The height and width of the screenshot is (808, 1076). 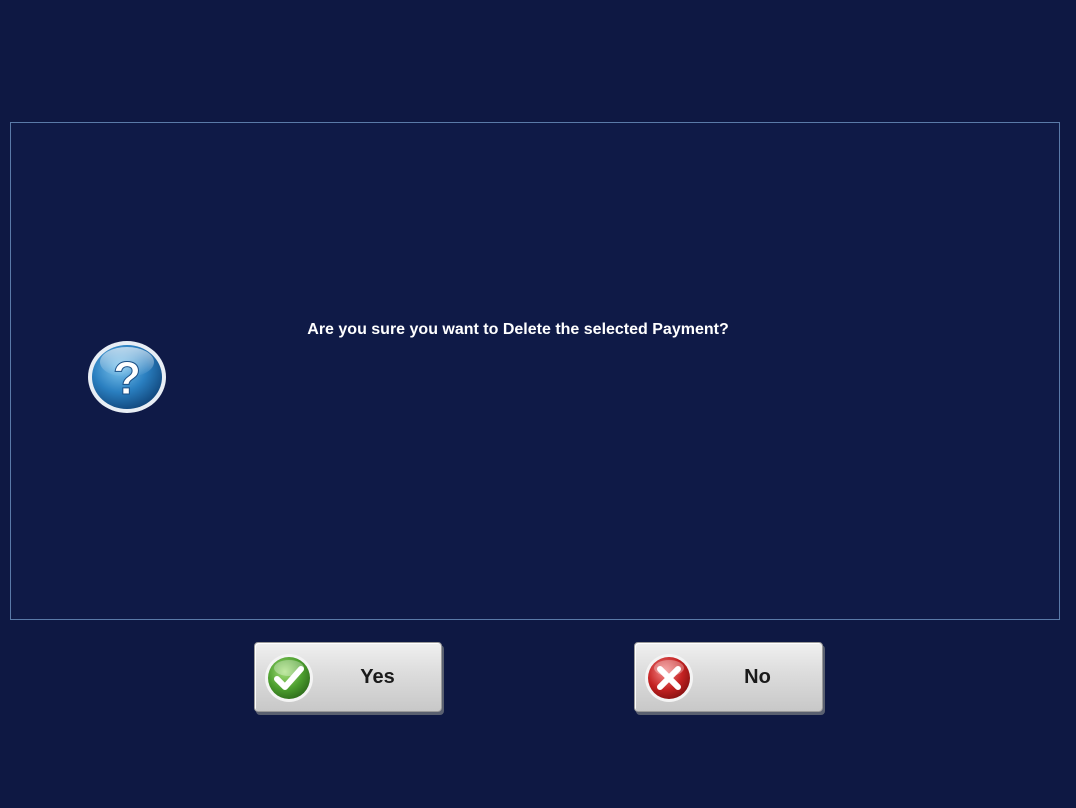 I want to click on no-button: No, so click(x=728, y=677).